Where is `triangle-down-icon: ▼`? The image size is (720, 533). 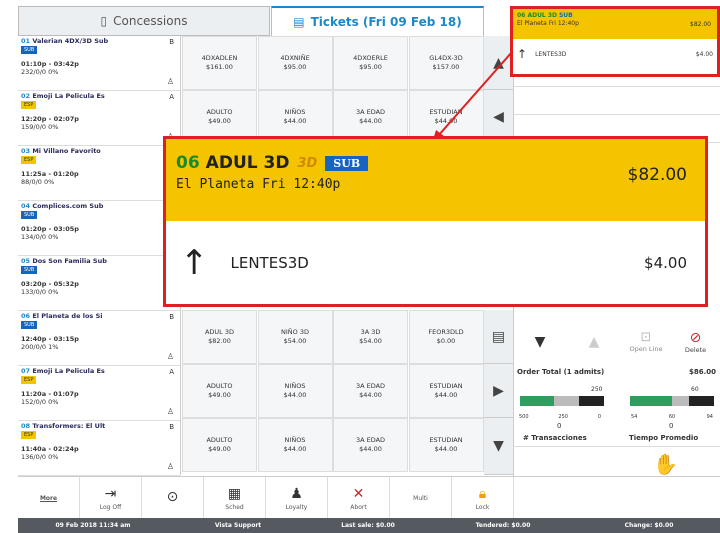
triangle-down-icon: ▼ is located at coordinates (498, 446).